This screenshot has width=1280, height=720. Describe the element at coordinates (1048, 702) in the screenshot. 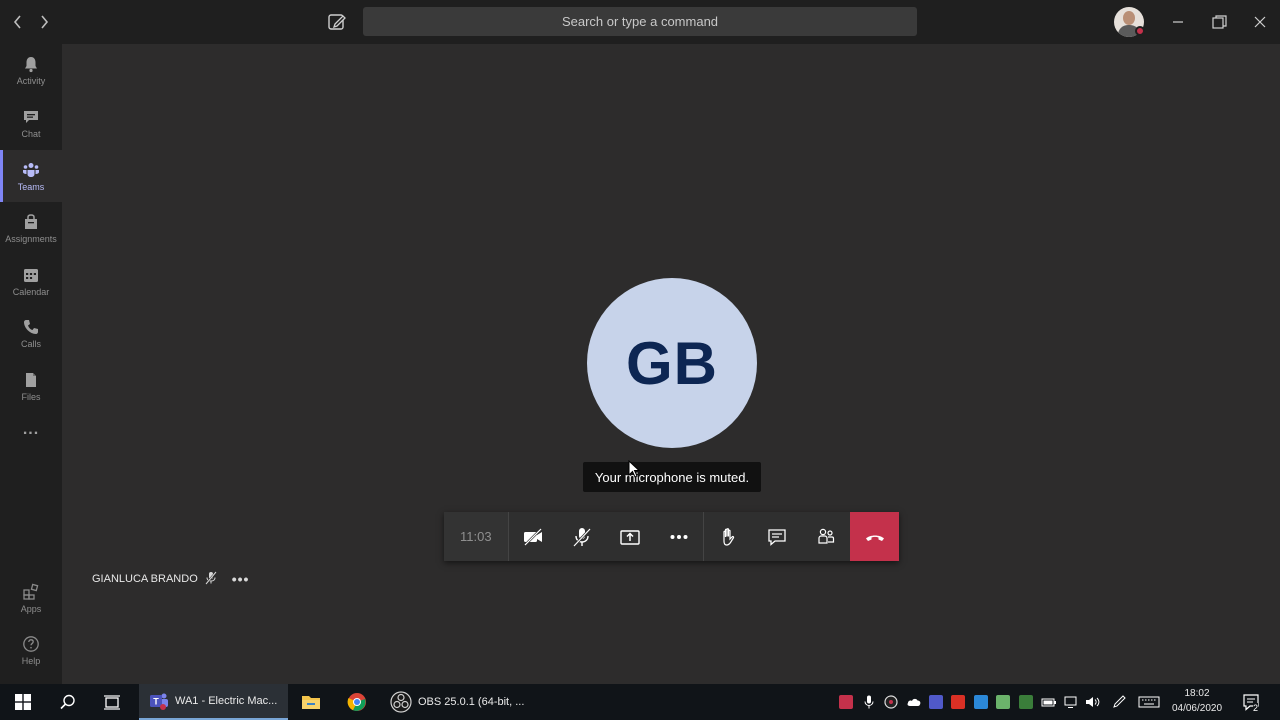

I see `tray-battery-icon` at that location.